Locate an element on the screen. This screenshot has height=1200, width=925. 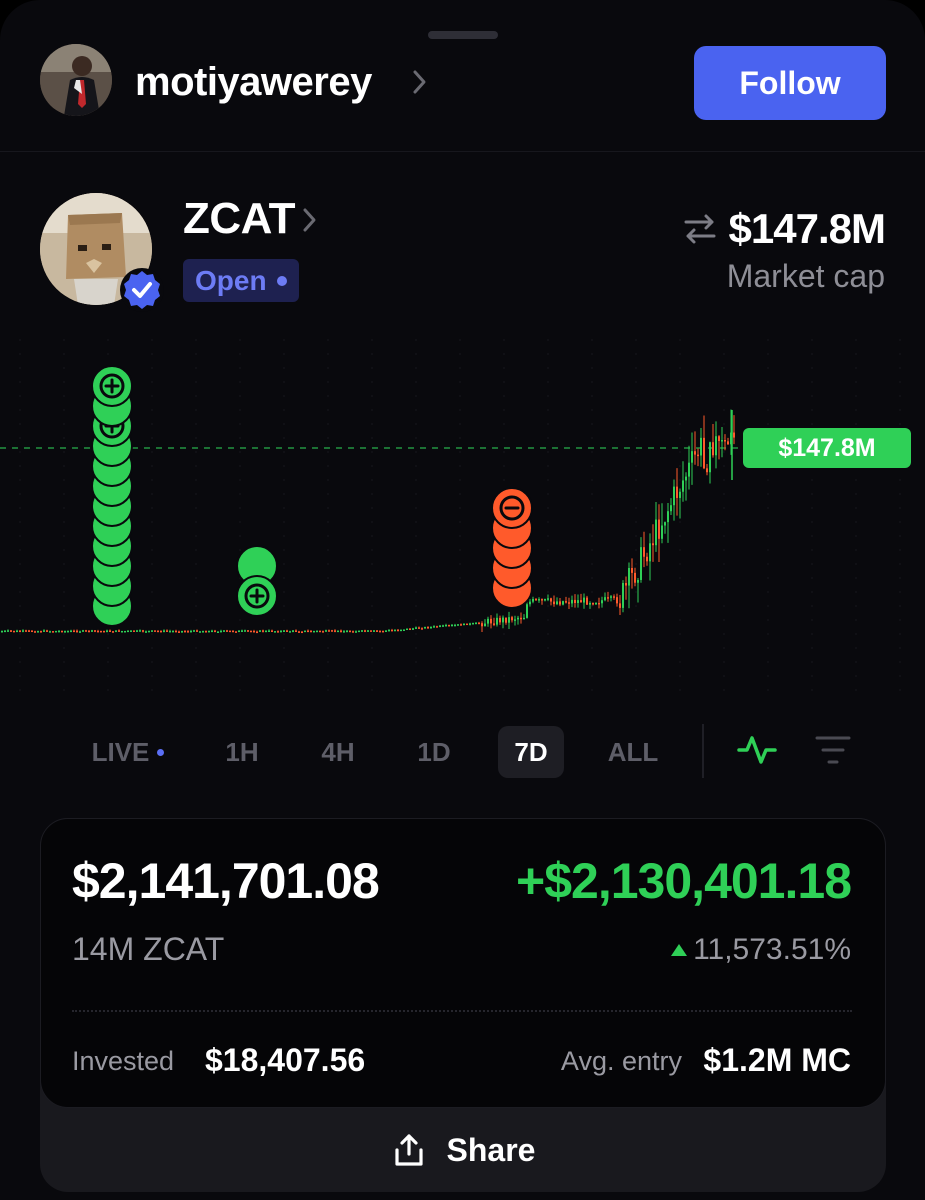
drag-handle is located at coordinates (463, 35).